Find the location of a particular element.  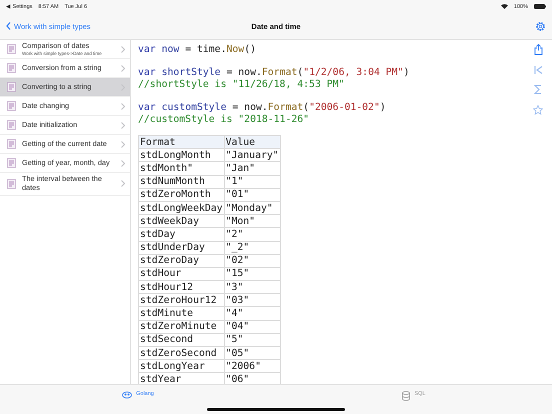

table-cell: "1" is located at coordinates (252, 181).